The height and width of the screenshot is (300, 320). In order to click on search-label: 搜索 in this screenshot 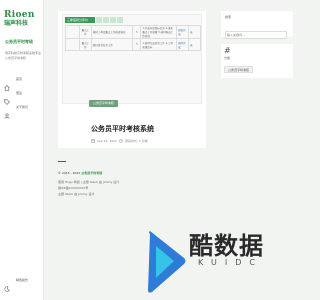, I will do `click(228, 17)`.